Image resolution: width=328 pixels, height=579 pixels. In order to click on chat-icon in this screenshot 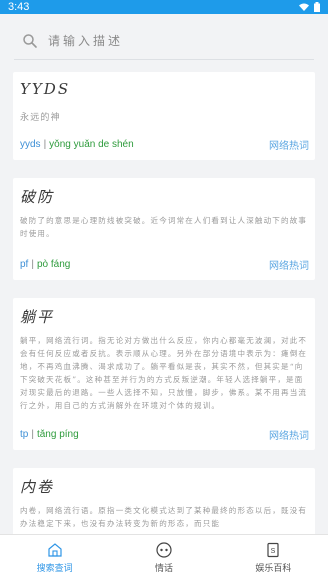, I will do `click(164, 549)`.